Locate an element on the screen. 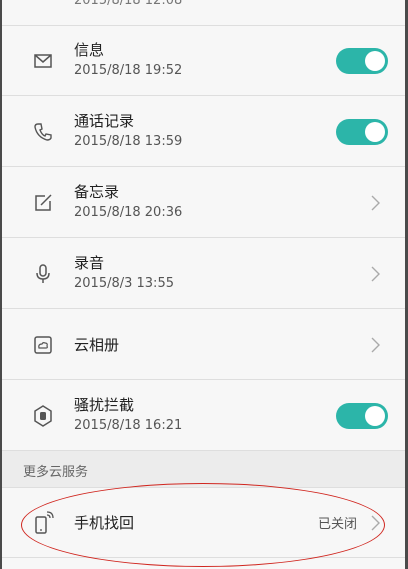  item-title: 备忘录 is located at coordinates (97, 192).